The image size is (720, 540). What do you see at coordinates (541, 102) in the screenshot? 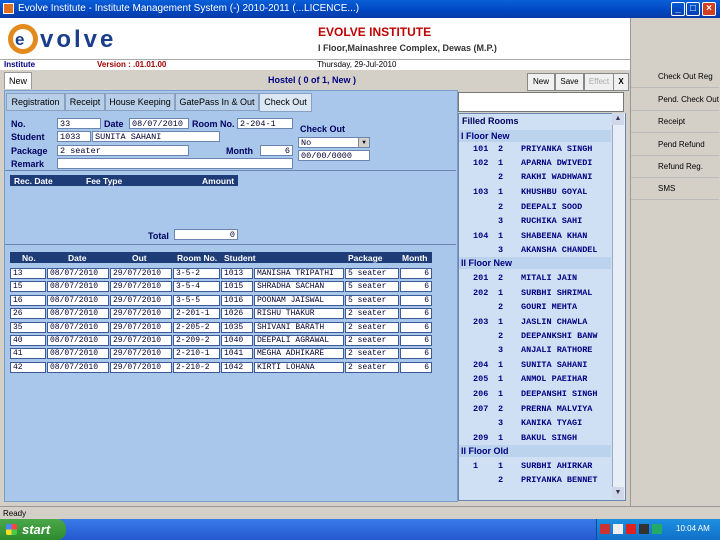
I see `filled-rooms-search` at bounding box center [541, 102].